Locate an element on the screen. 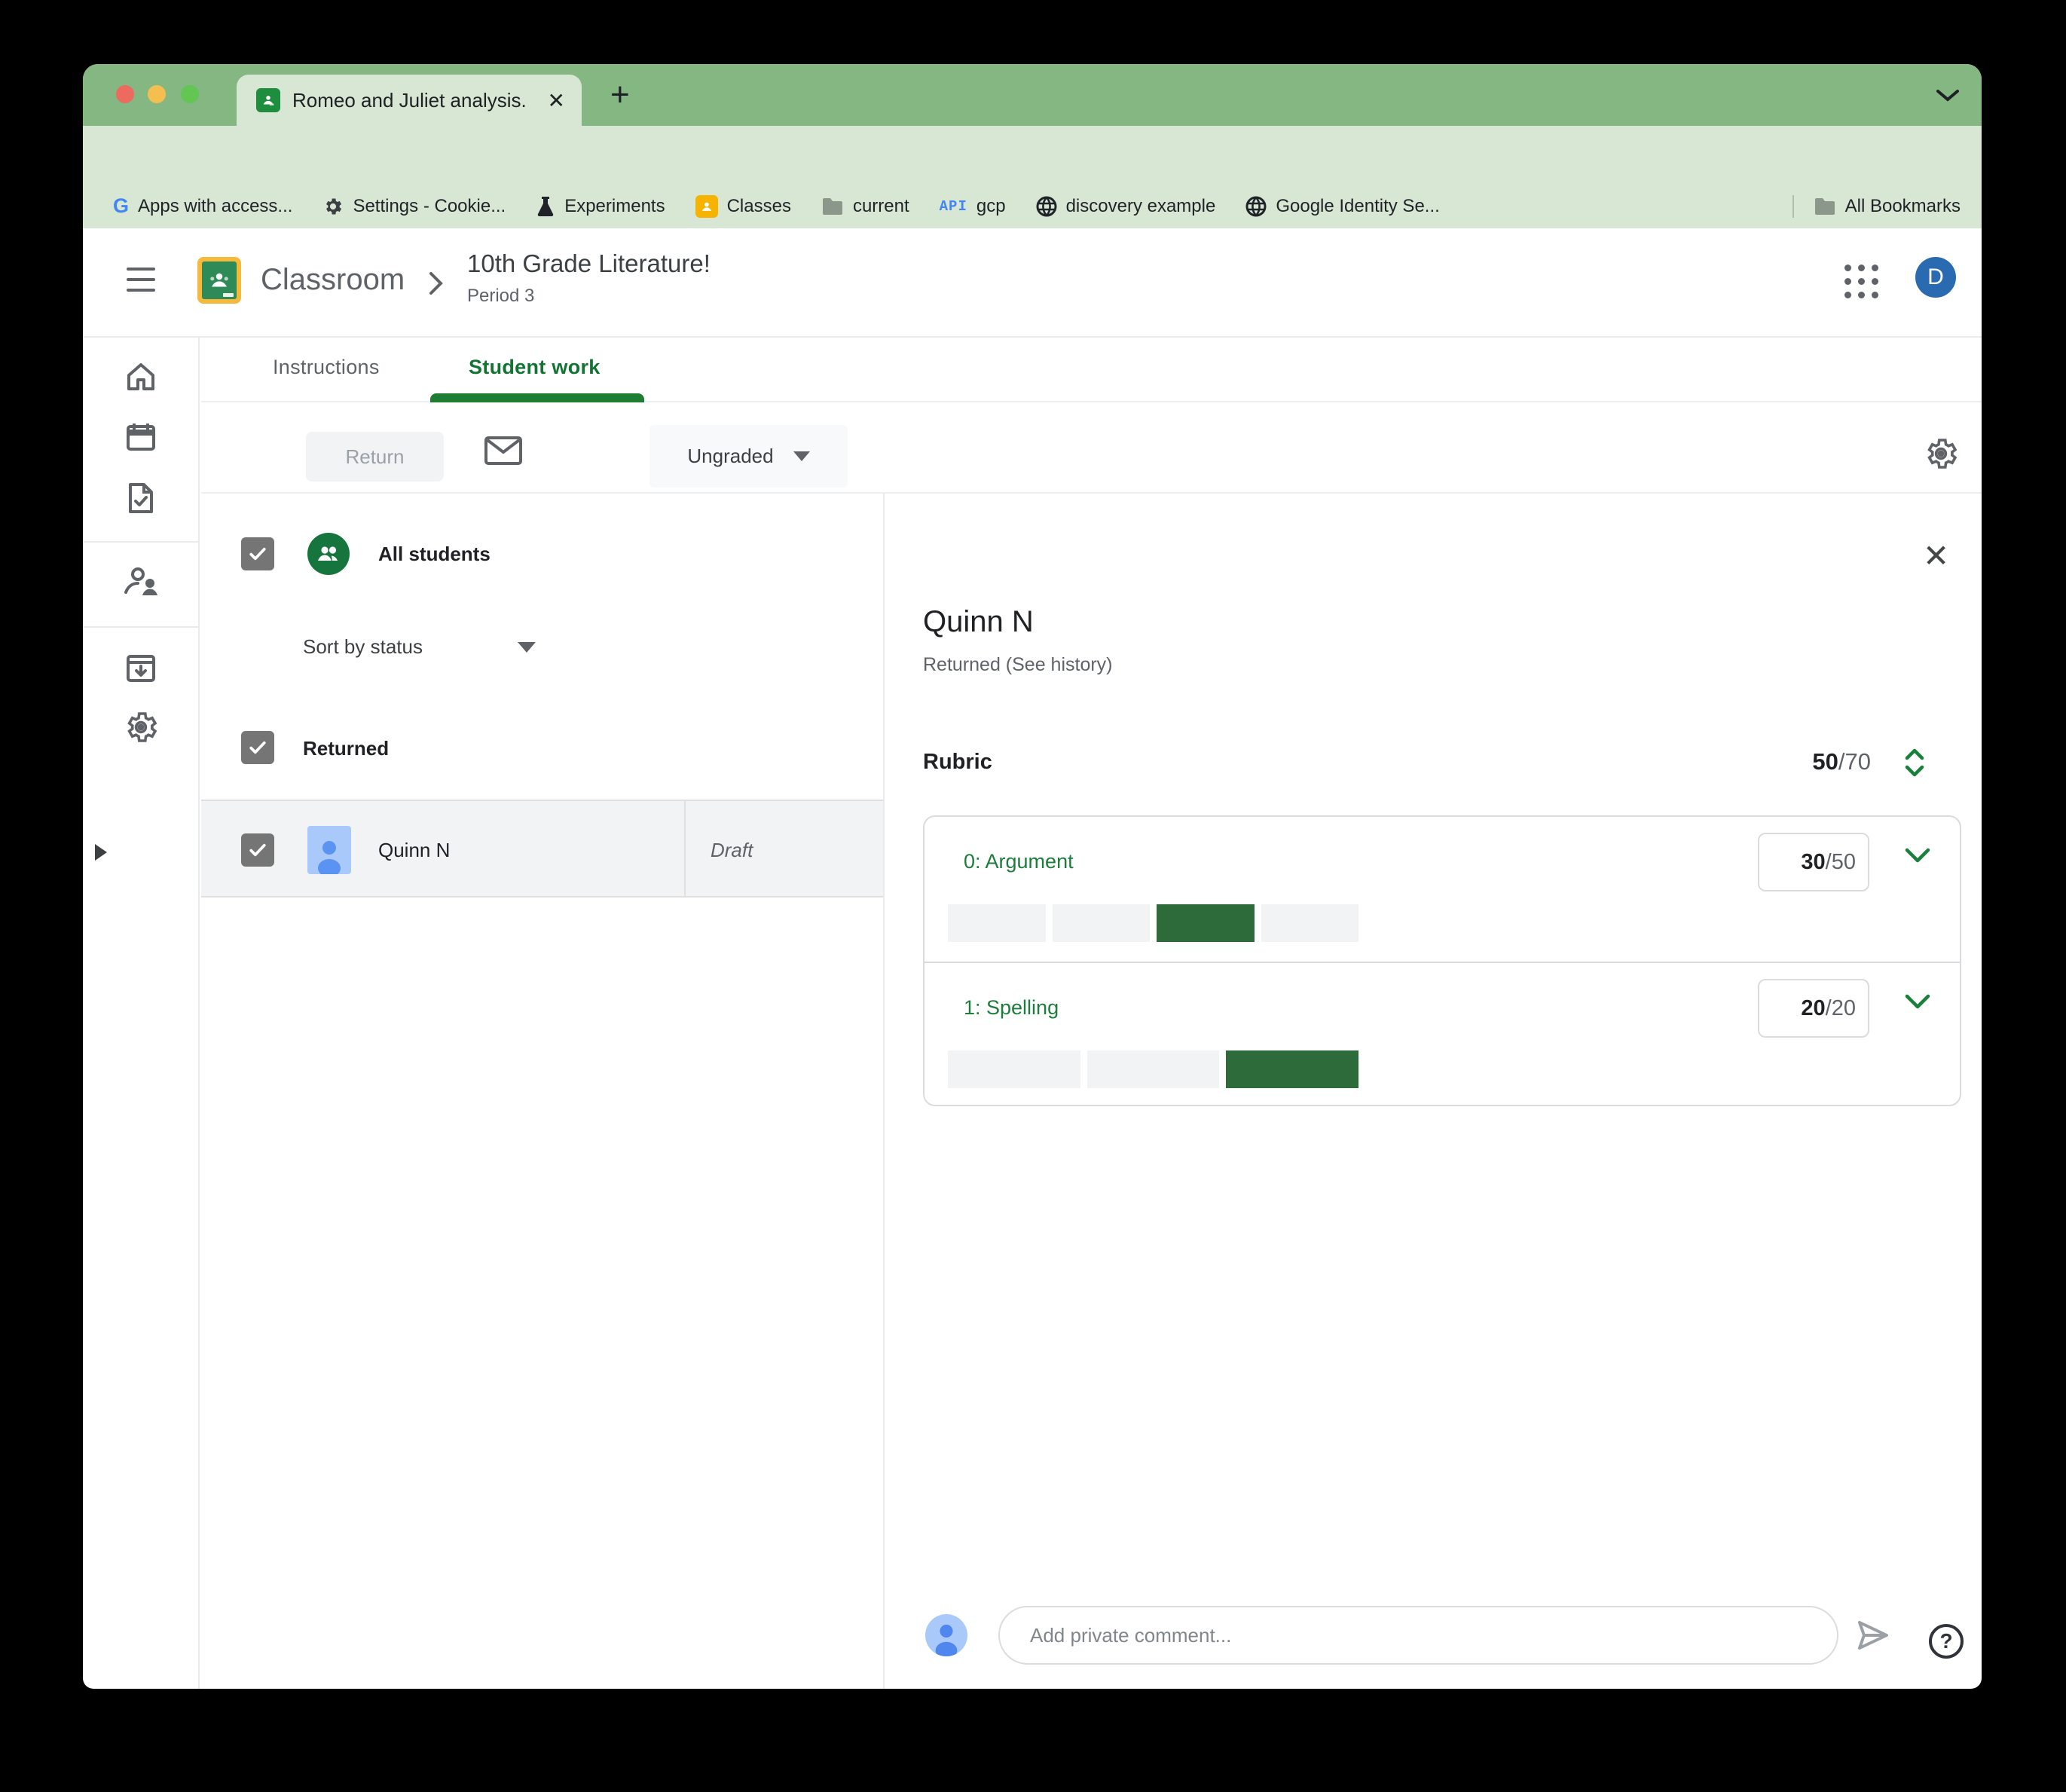  returned-group-row: Returned is located at coordinates (542, 748).